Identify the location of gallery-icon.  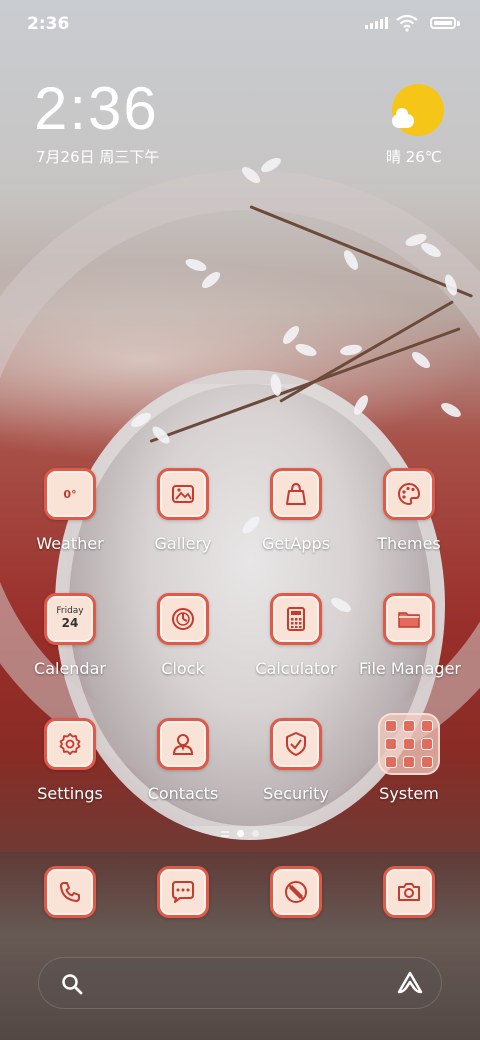
(183, 494).